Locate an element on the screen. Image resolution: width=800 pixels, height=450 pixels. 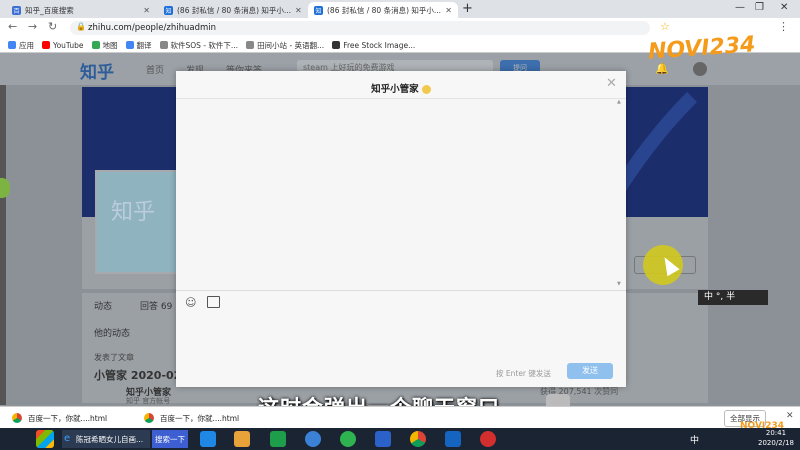
close-downloads-icon: ✕ is located at coordinates (790, 416).